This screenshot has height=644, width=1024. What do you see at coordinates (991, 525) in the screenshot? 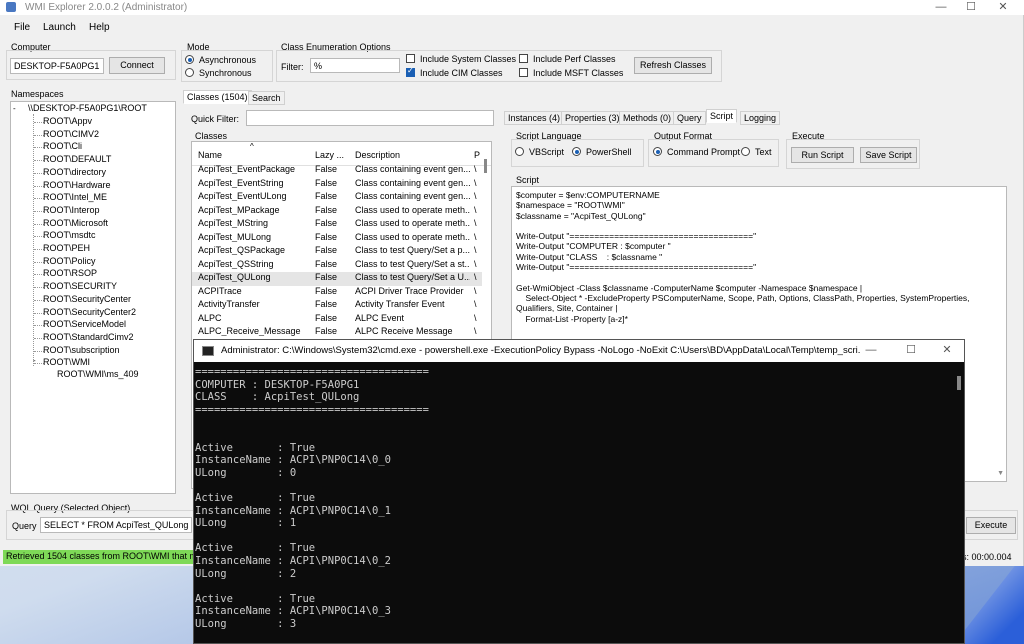
I see `execute-query-button: Execute` at bounding box center [991, 525].